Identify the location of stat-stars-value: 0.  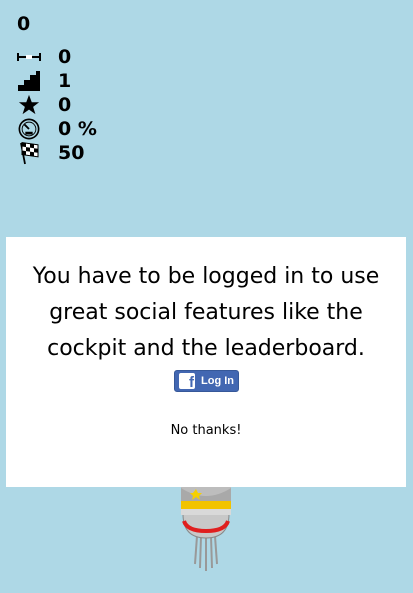
(65, 105).